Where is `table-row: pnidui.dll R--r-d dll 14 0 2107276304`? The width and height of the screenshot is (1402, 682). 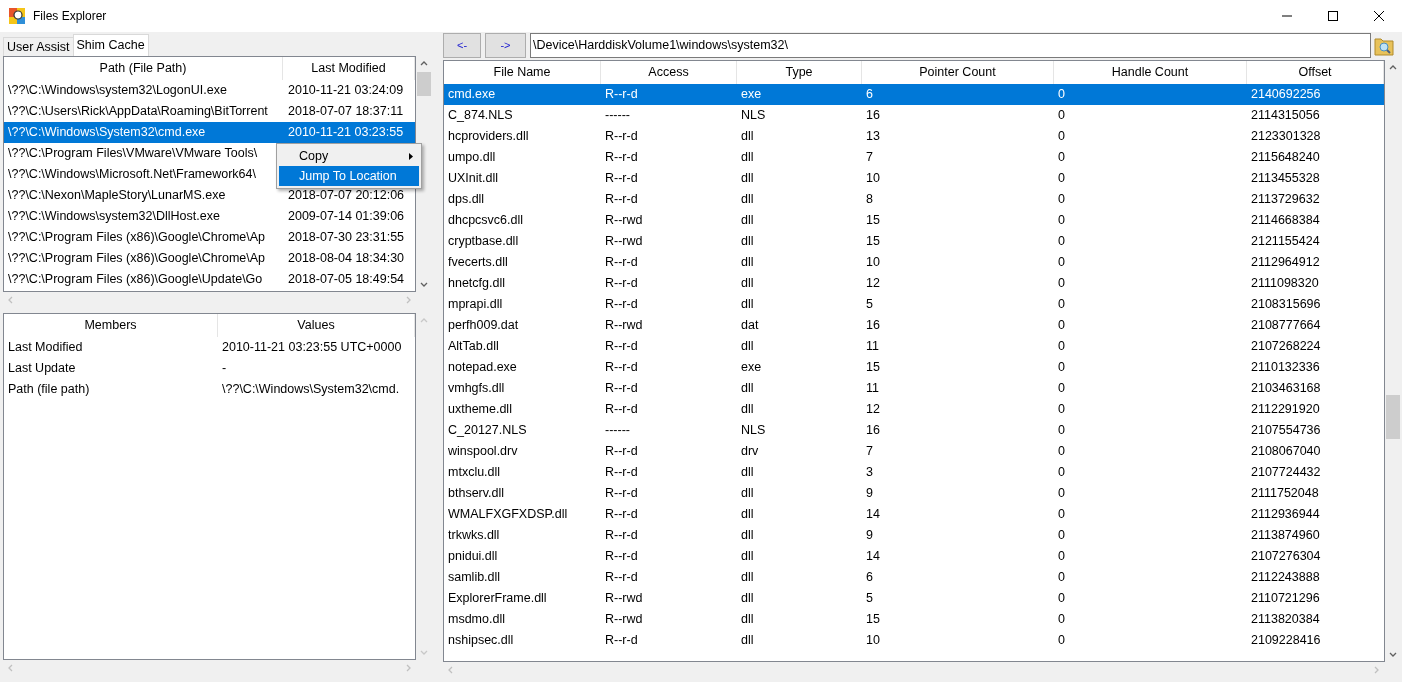 table-row: pnidui.dll R--r-d dll 14 0 2107276304 is located at coordinates (914, 556).